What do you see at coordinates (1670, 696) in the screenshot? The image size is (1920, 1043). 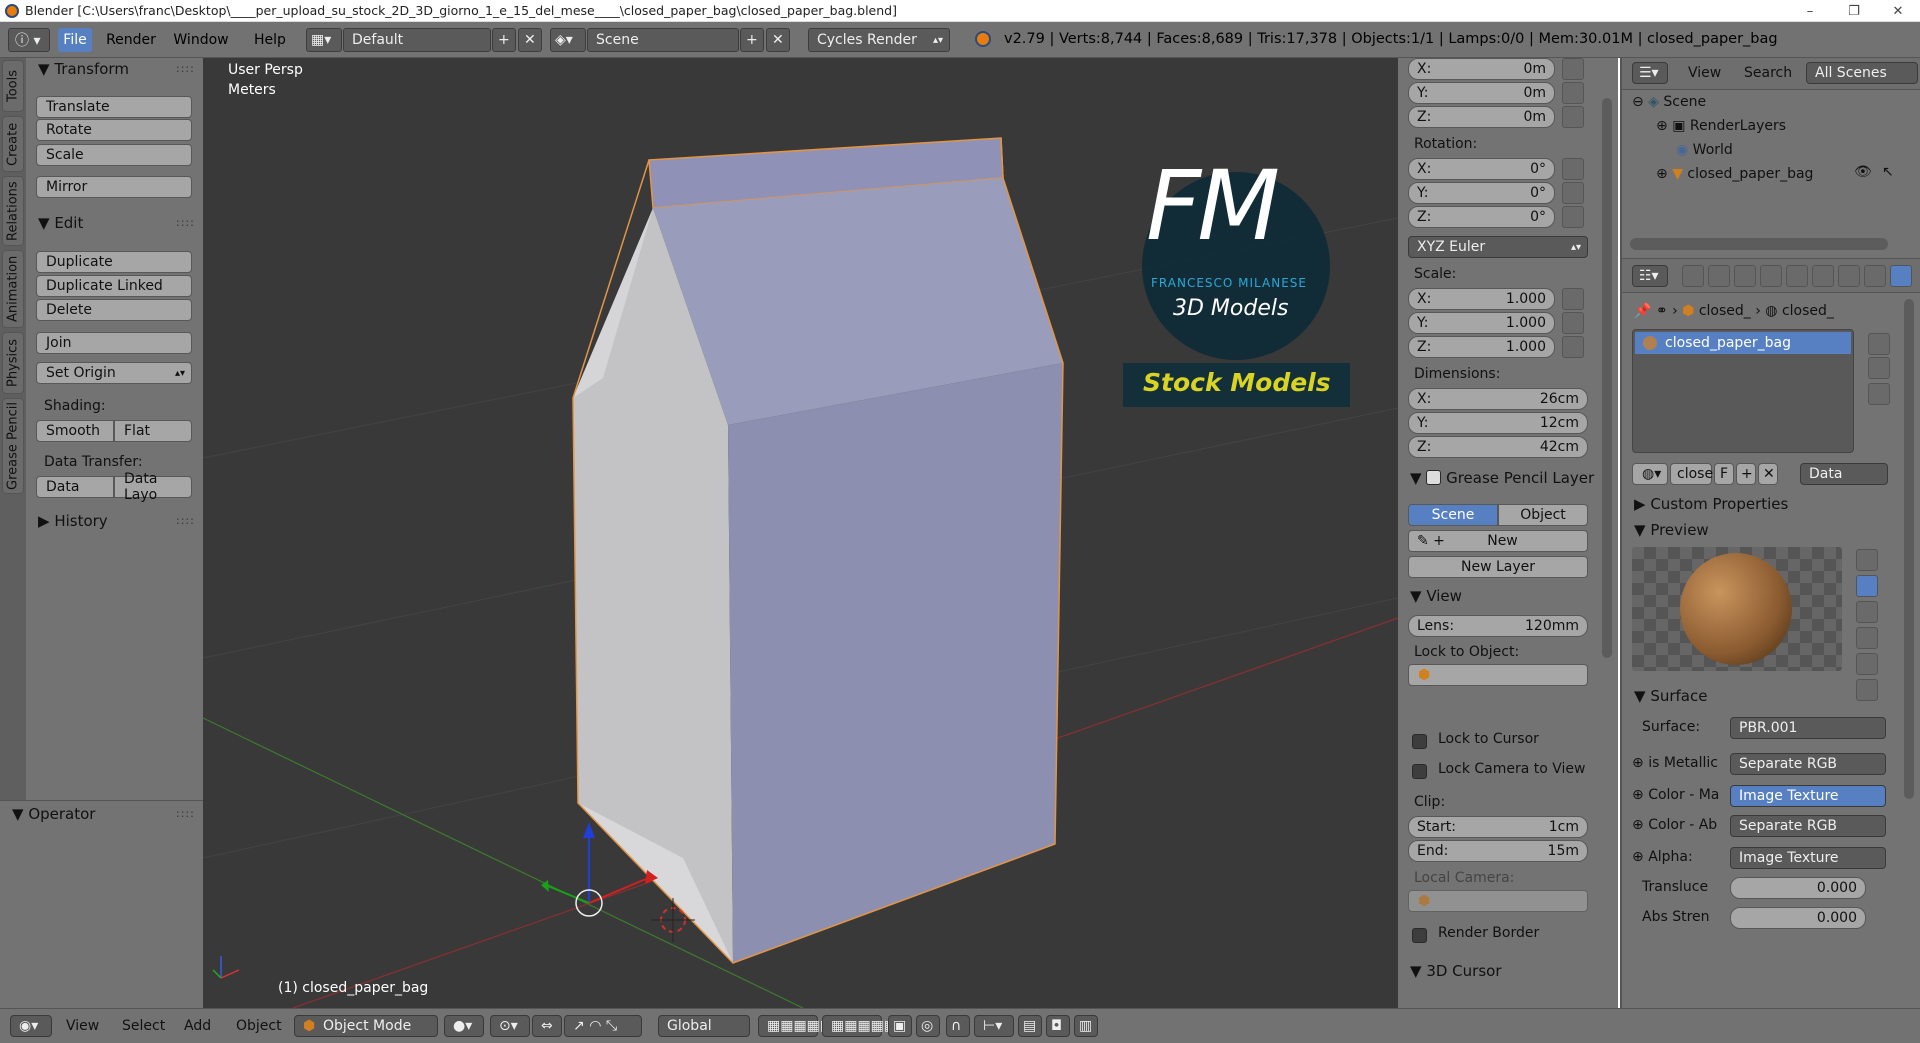 I see `surface-panel-header: ▼ Surface` at bounding box center [1670, 696].